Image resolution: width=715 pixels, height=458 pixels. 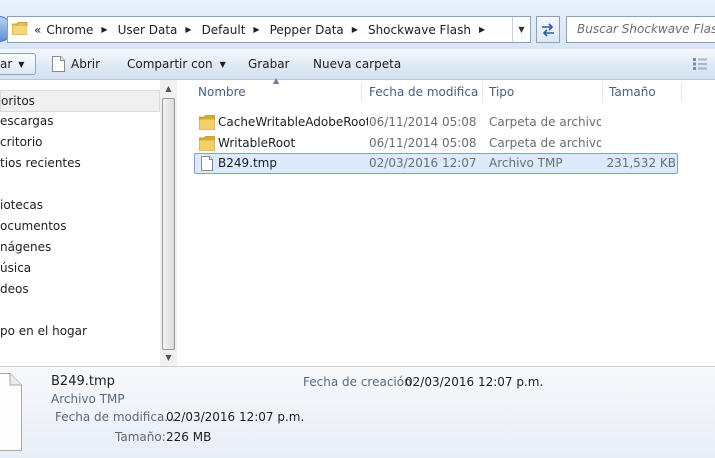 I want to click on organize-button: ar ▼, so click(x=18, y=64).